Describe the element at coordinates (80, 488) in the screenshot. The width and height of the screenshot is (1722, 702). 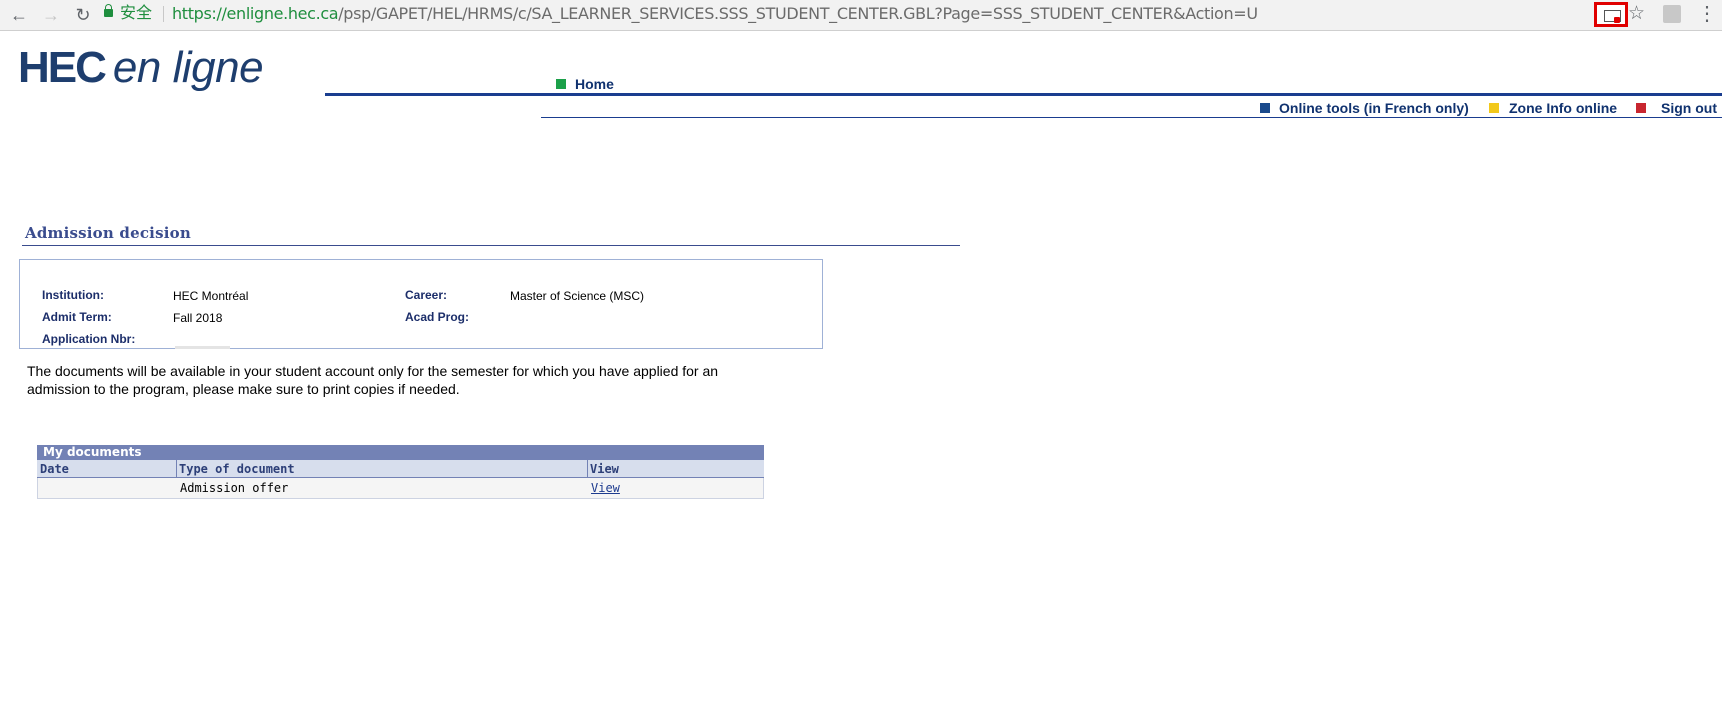
I see `row-date-redacted` at that location.